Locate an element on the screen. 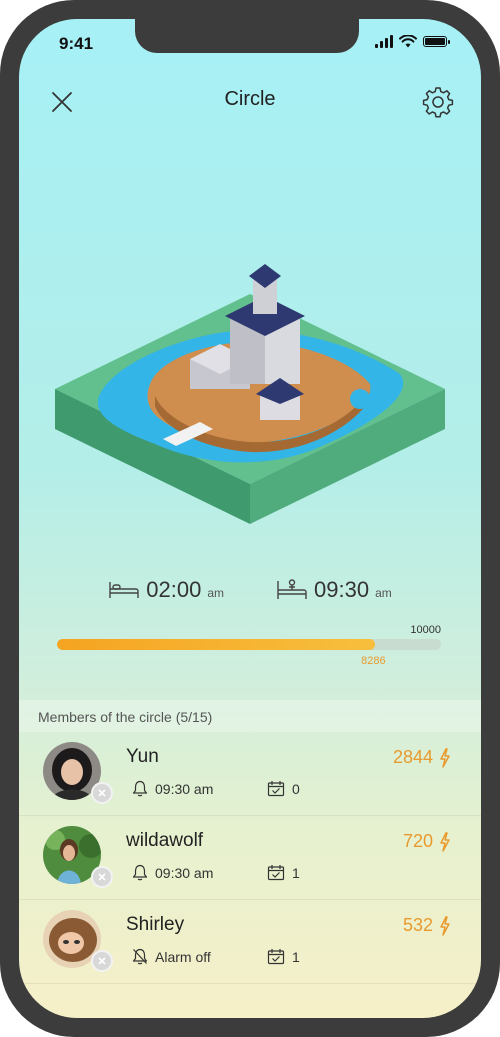 The height and width of the screenshot is (1037, 500). bedtime: 02:00 am is located at coordinates (166, 590).